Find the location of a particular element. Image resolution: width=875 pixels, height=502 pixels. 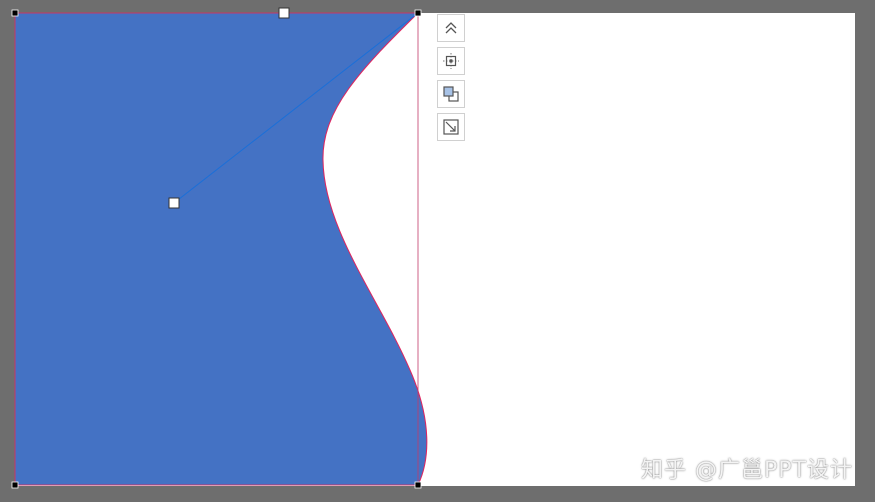

resize-diagonal-icon is located at coordinates (451, 127).